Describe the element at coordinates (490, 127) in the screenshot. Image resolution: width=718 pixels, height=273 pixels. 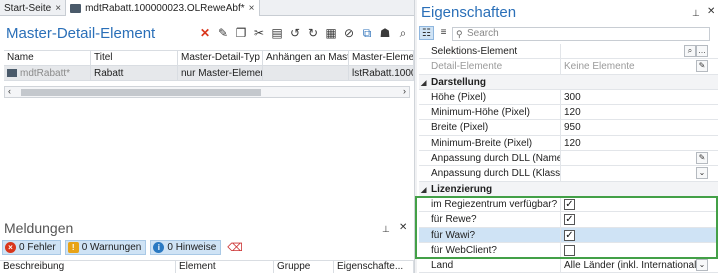
I see `property-name: Breite (Pixel)` at that location.